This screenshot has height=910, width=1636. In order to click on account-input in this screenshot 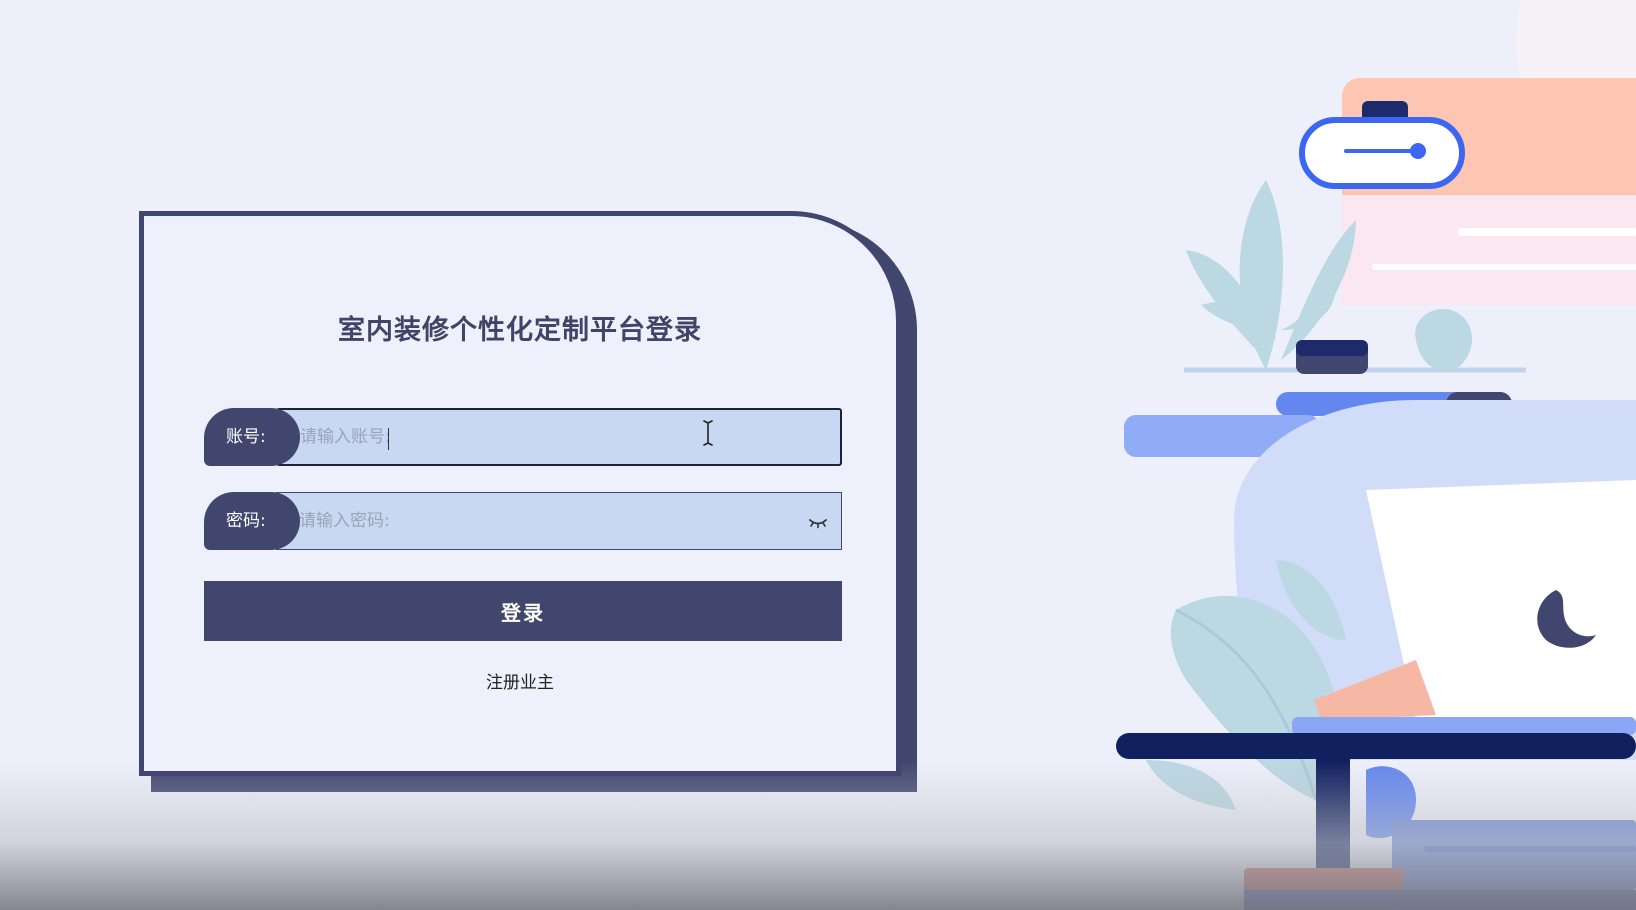, I will do `click(548, 437)`.